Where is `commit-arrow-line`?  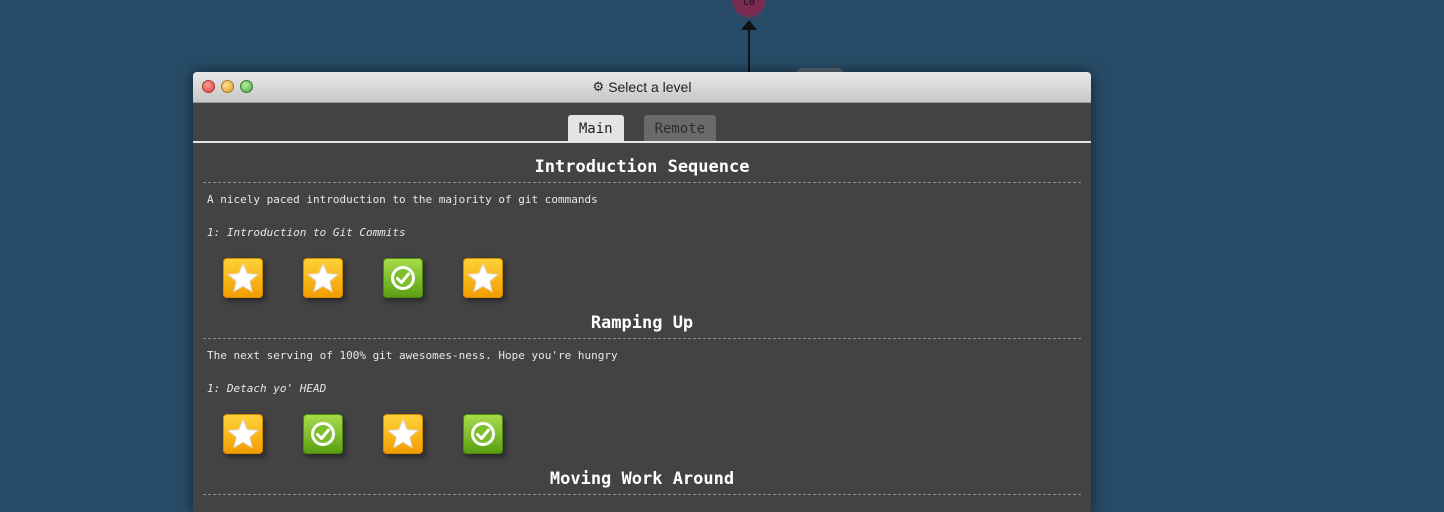 commit-arrow-line is located at coordinates (749, 51).